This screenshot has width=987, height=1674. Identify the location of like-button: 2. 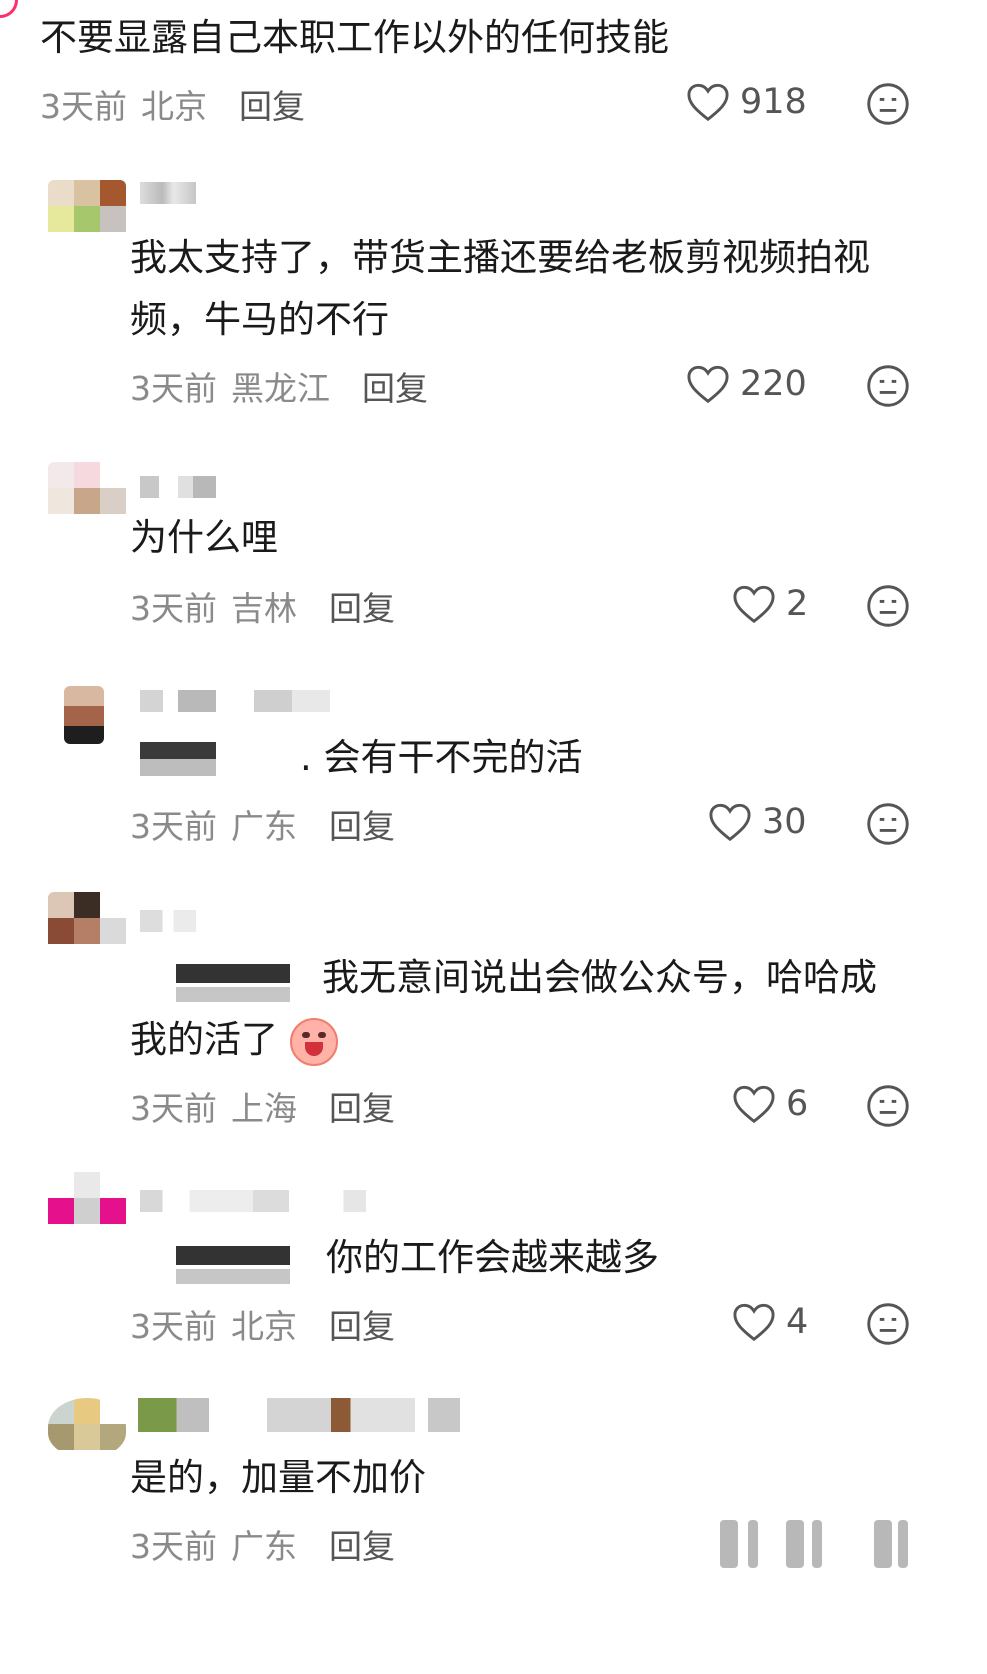
(770, 604).